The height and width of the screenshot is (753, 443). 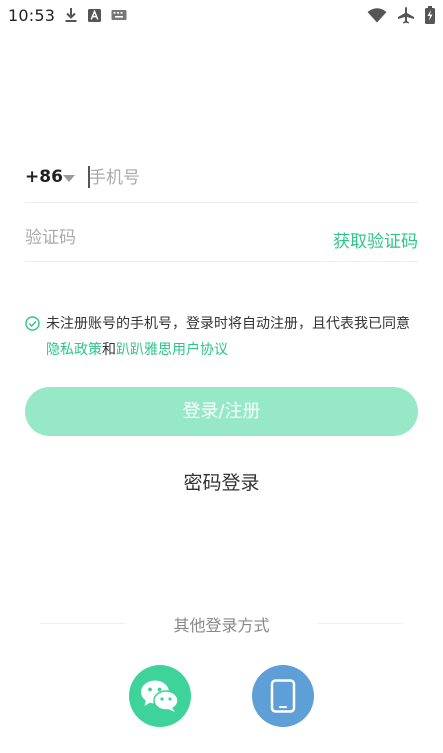 I want to click on password-login-link: 密码登录, so click(x=221, y=481).